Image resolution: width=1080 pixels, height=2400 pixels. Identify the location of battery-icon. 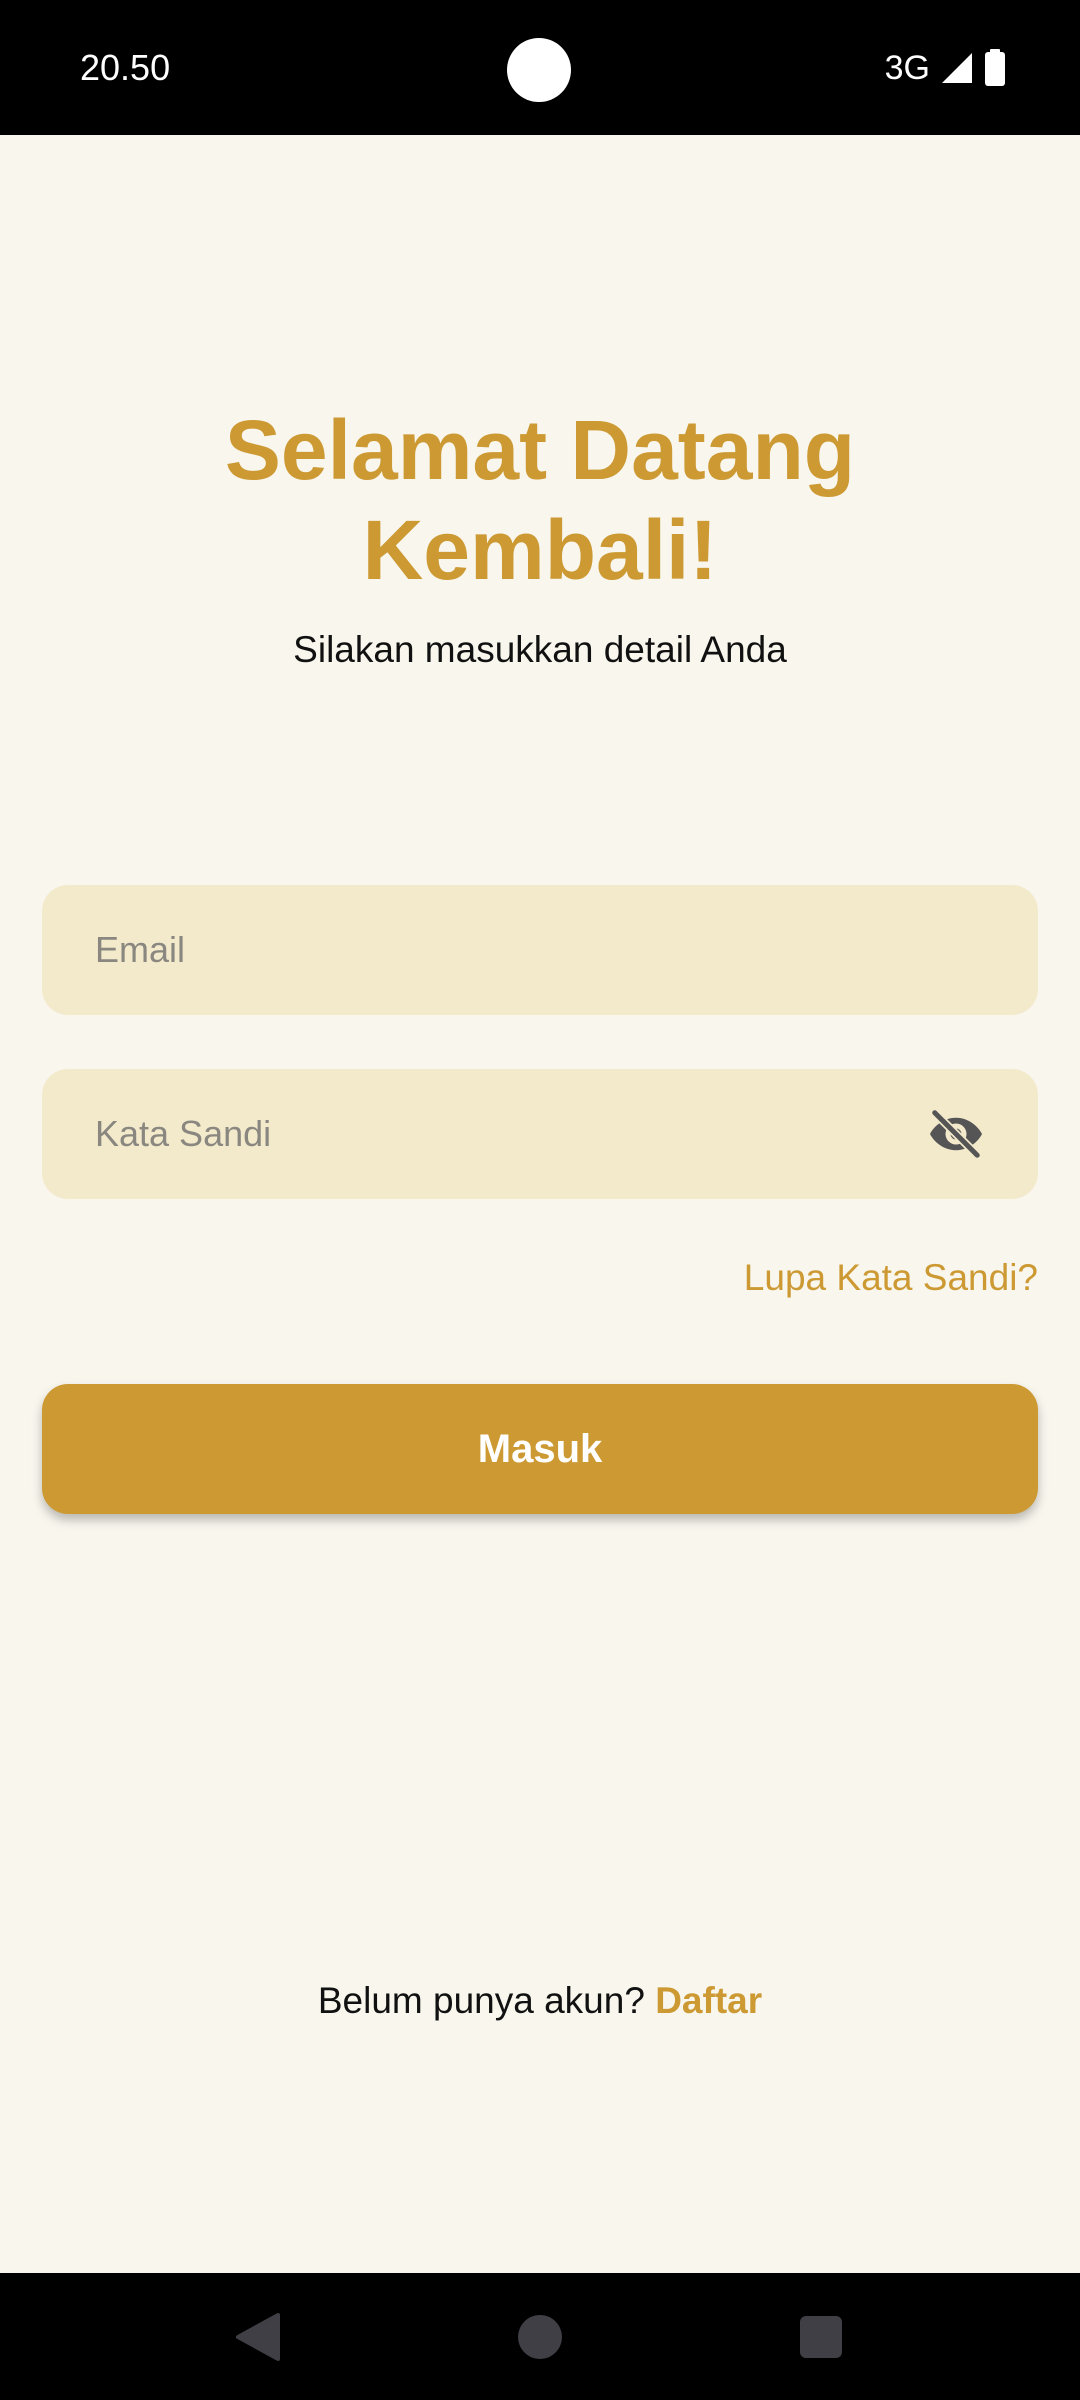
(995, 68).